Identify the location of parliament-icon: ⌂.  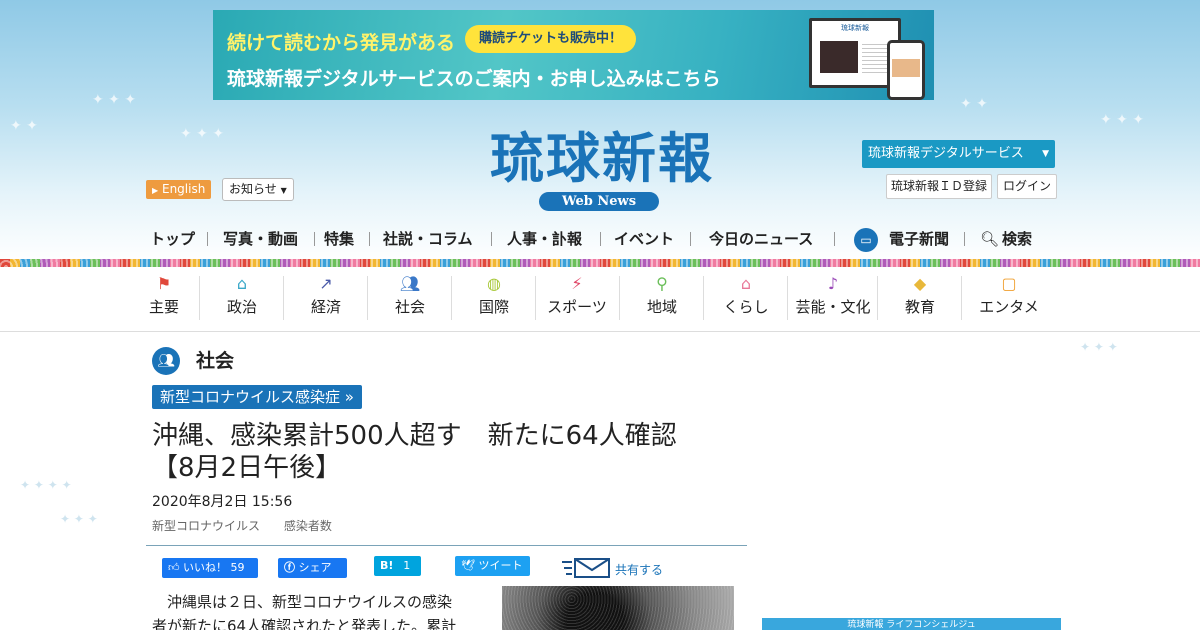
(242, 283).